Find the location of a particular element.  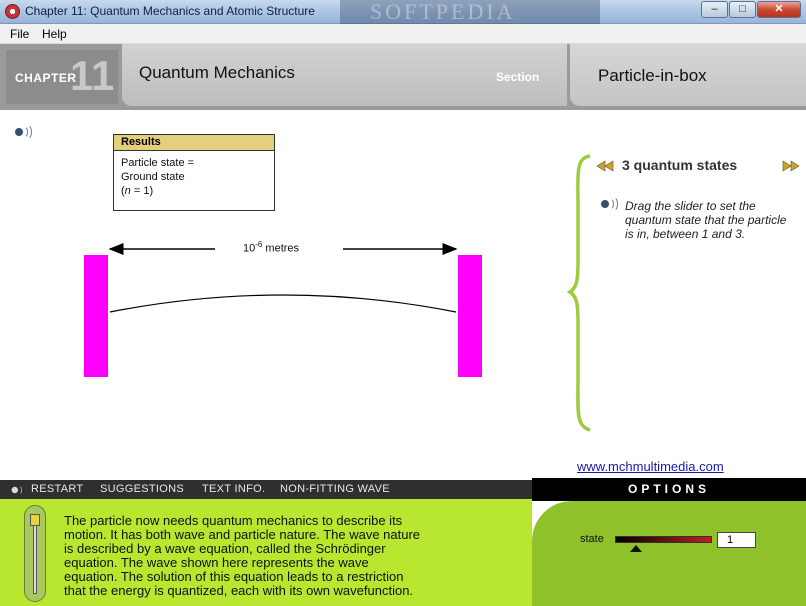

restart-button: RESTART is located at coordinates (57, 489).